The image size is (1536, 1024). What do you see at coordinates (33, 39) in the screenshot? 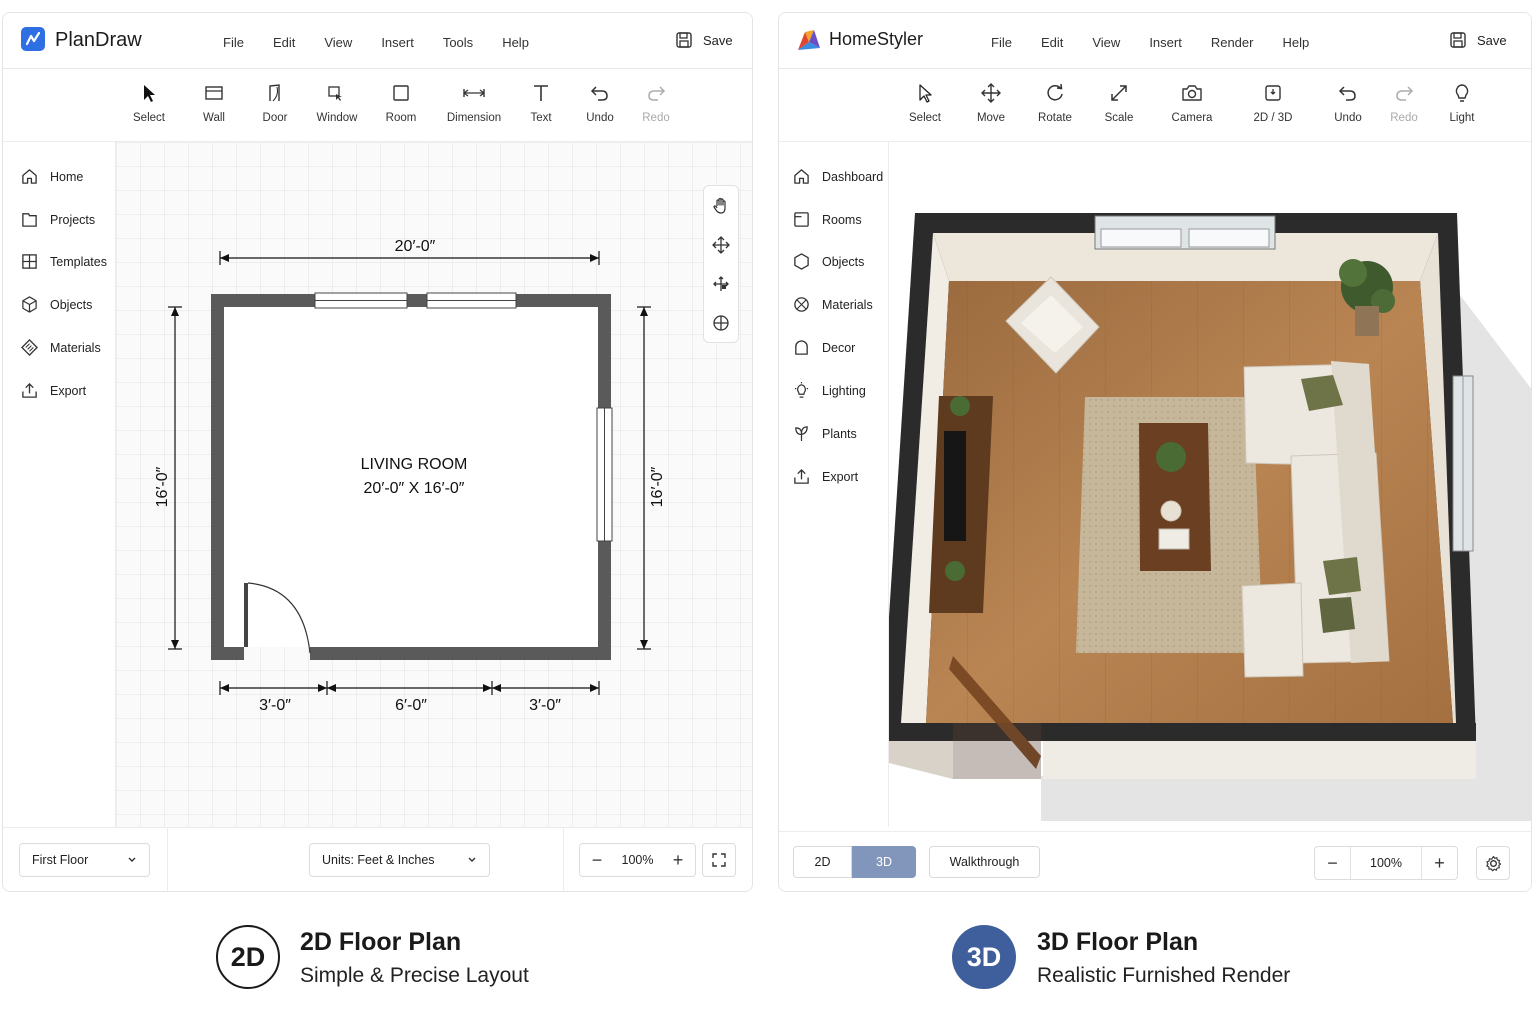
I see `plandraw-logo-icon` at bounding box center [33, 39].